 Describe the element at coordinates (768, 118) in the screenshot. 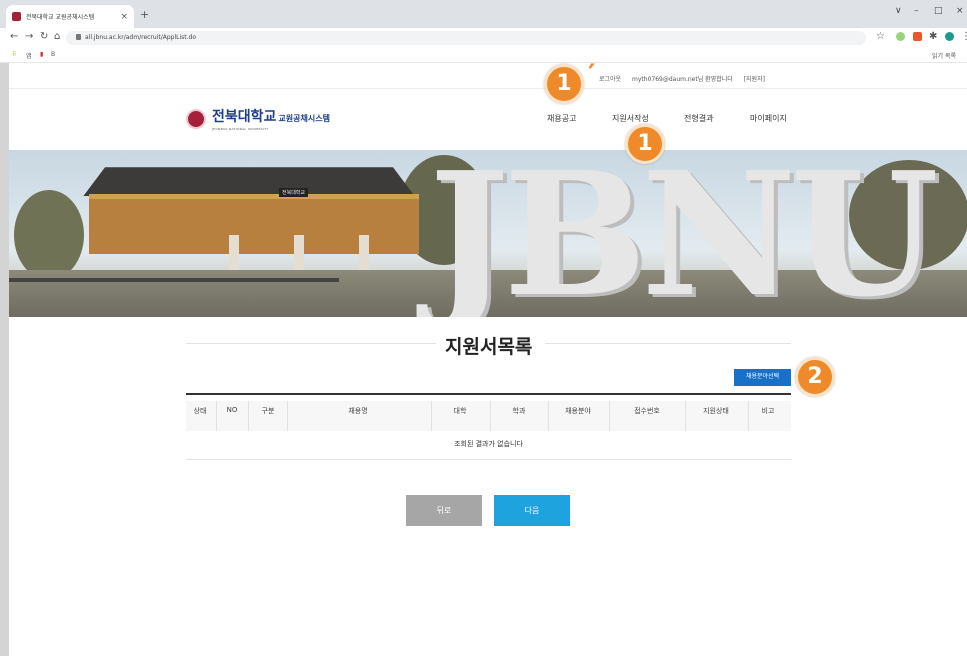

I see `nav-mypage: 마이페이지` at that location.